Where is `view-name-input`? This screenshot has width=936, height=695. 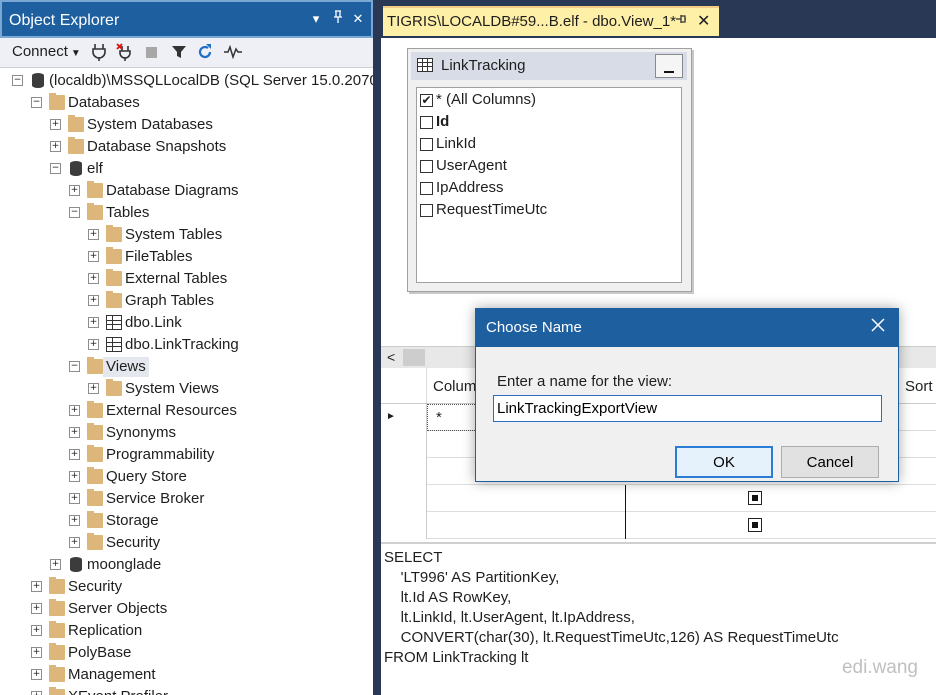
view-name-input is located at coordinates (687, 408).